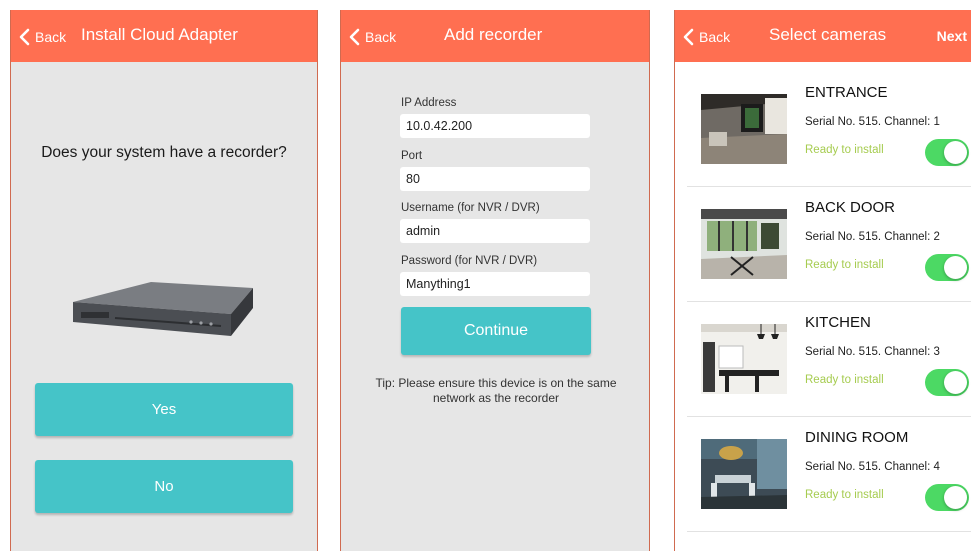  Describe the element at coordinates (838, 322) in the screenshot. I see `camera-name: KITCHEN` at that location.